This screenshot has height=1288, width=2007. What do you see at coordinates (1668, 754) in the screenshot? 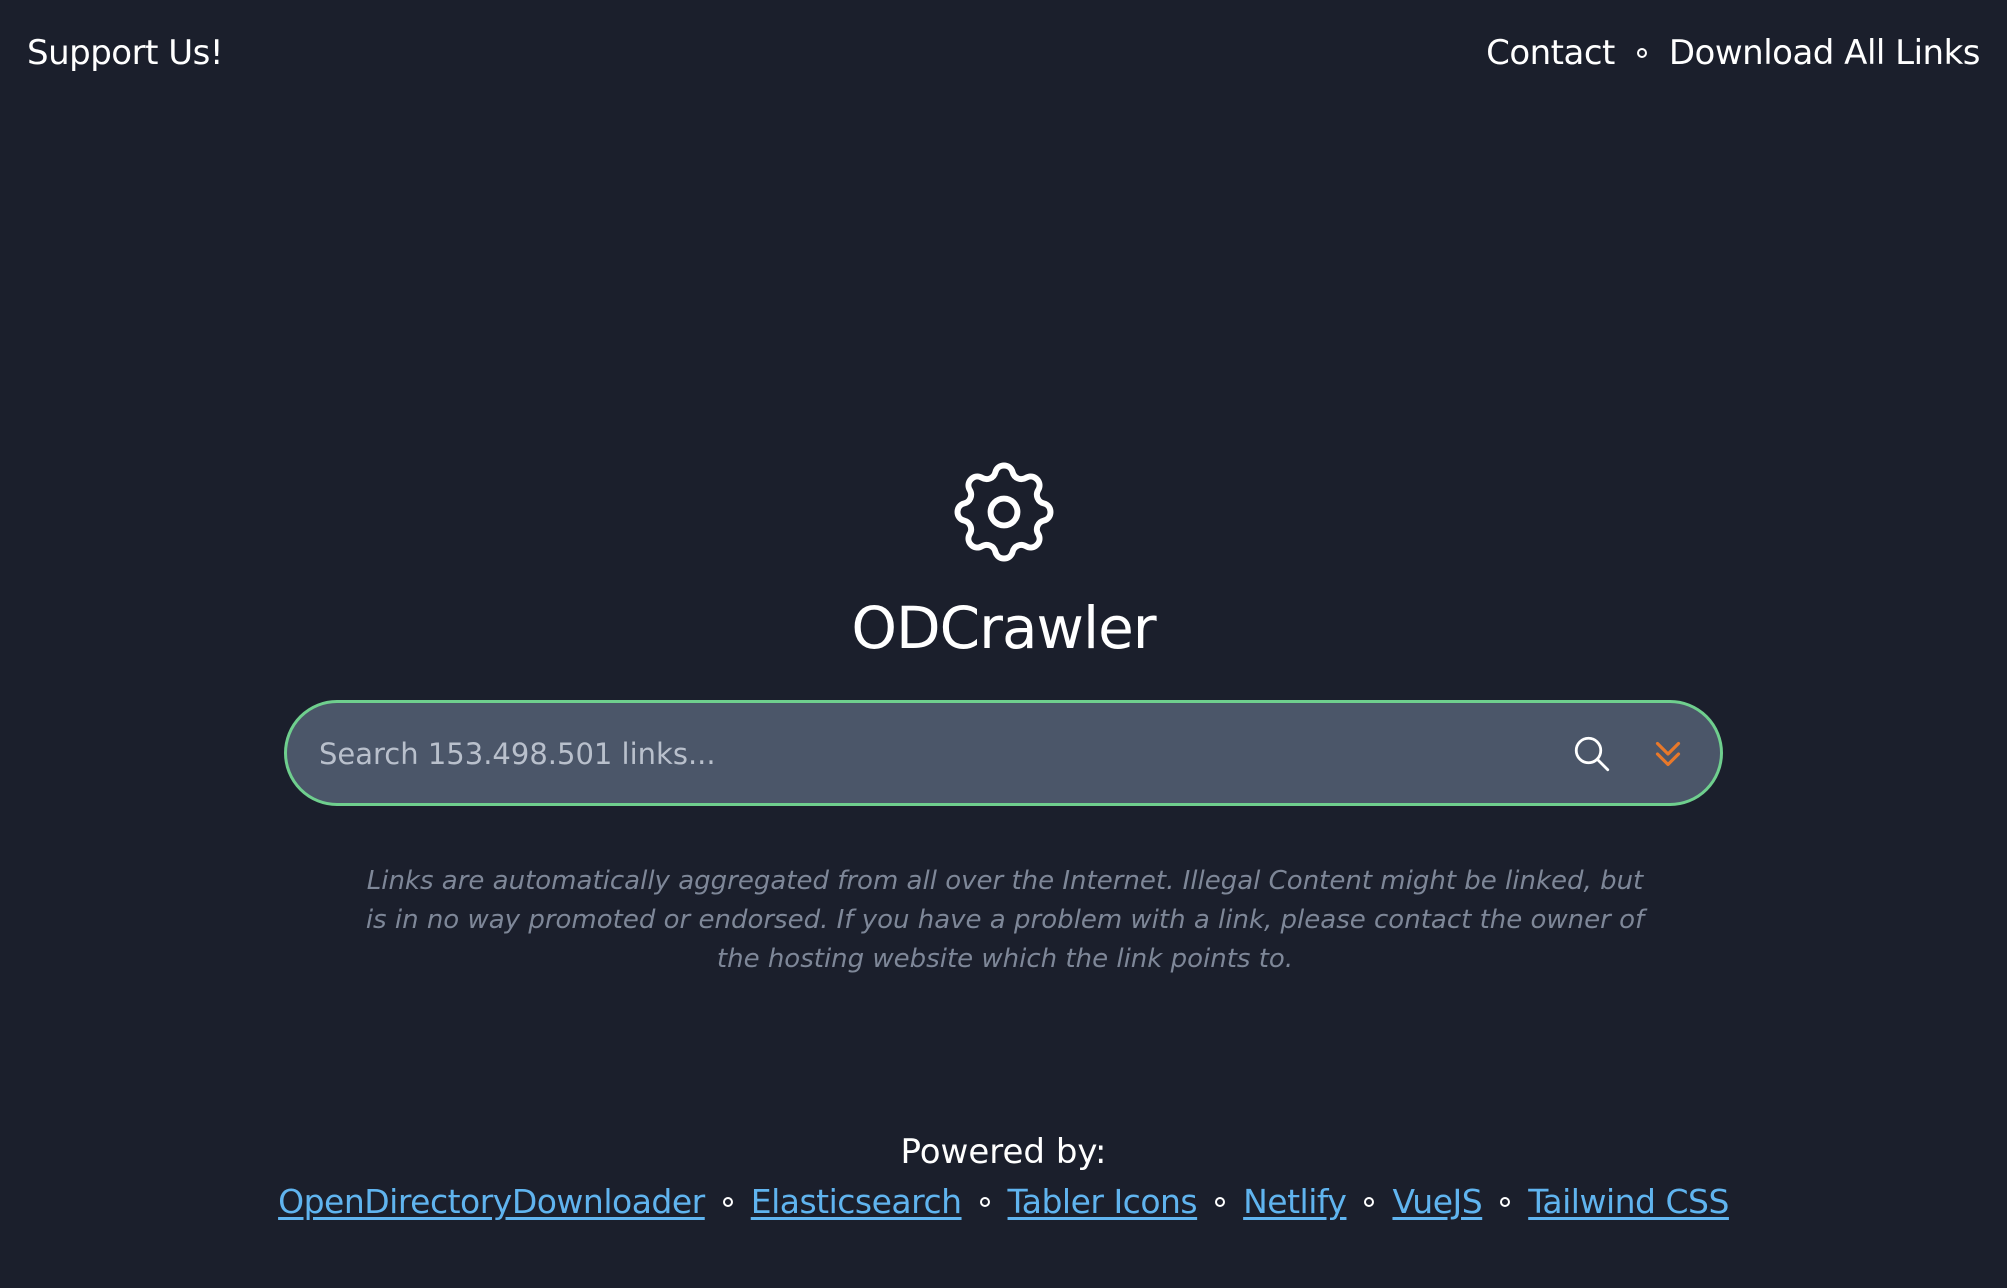
I see `chevrons-down-icon` at bounding box center [1668, 754].